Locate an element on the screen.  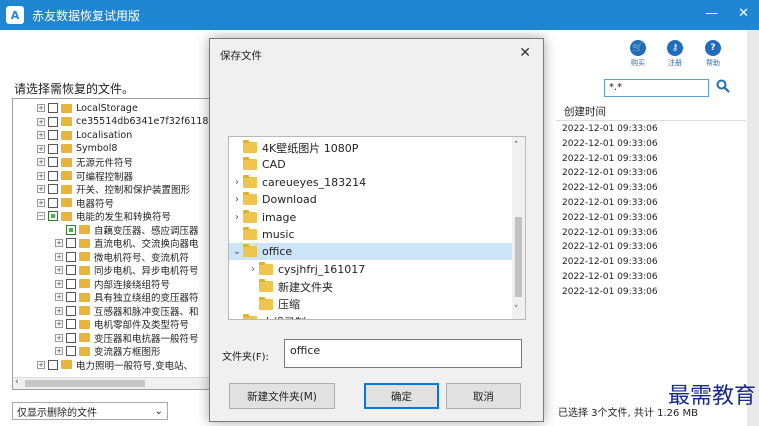
scroll-up-icon: ˄ is located at coordinates (516, 146).